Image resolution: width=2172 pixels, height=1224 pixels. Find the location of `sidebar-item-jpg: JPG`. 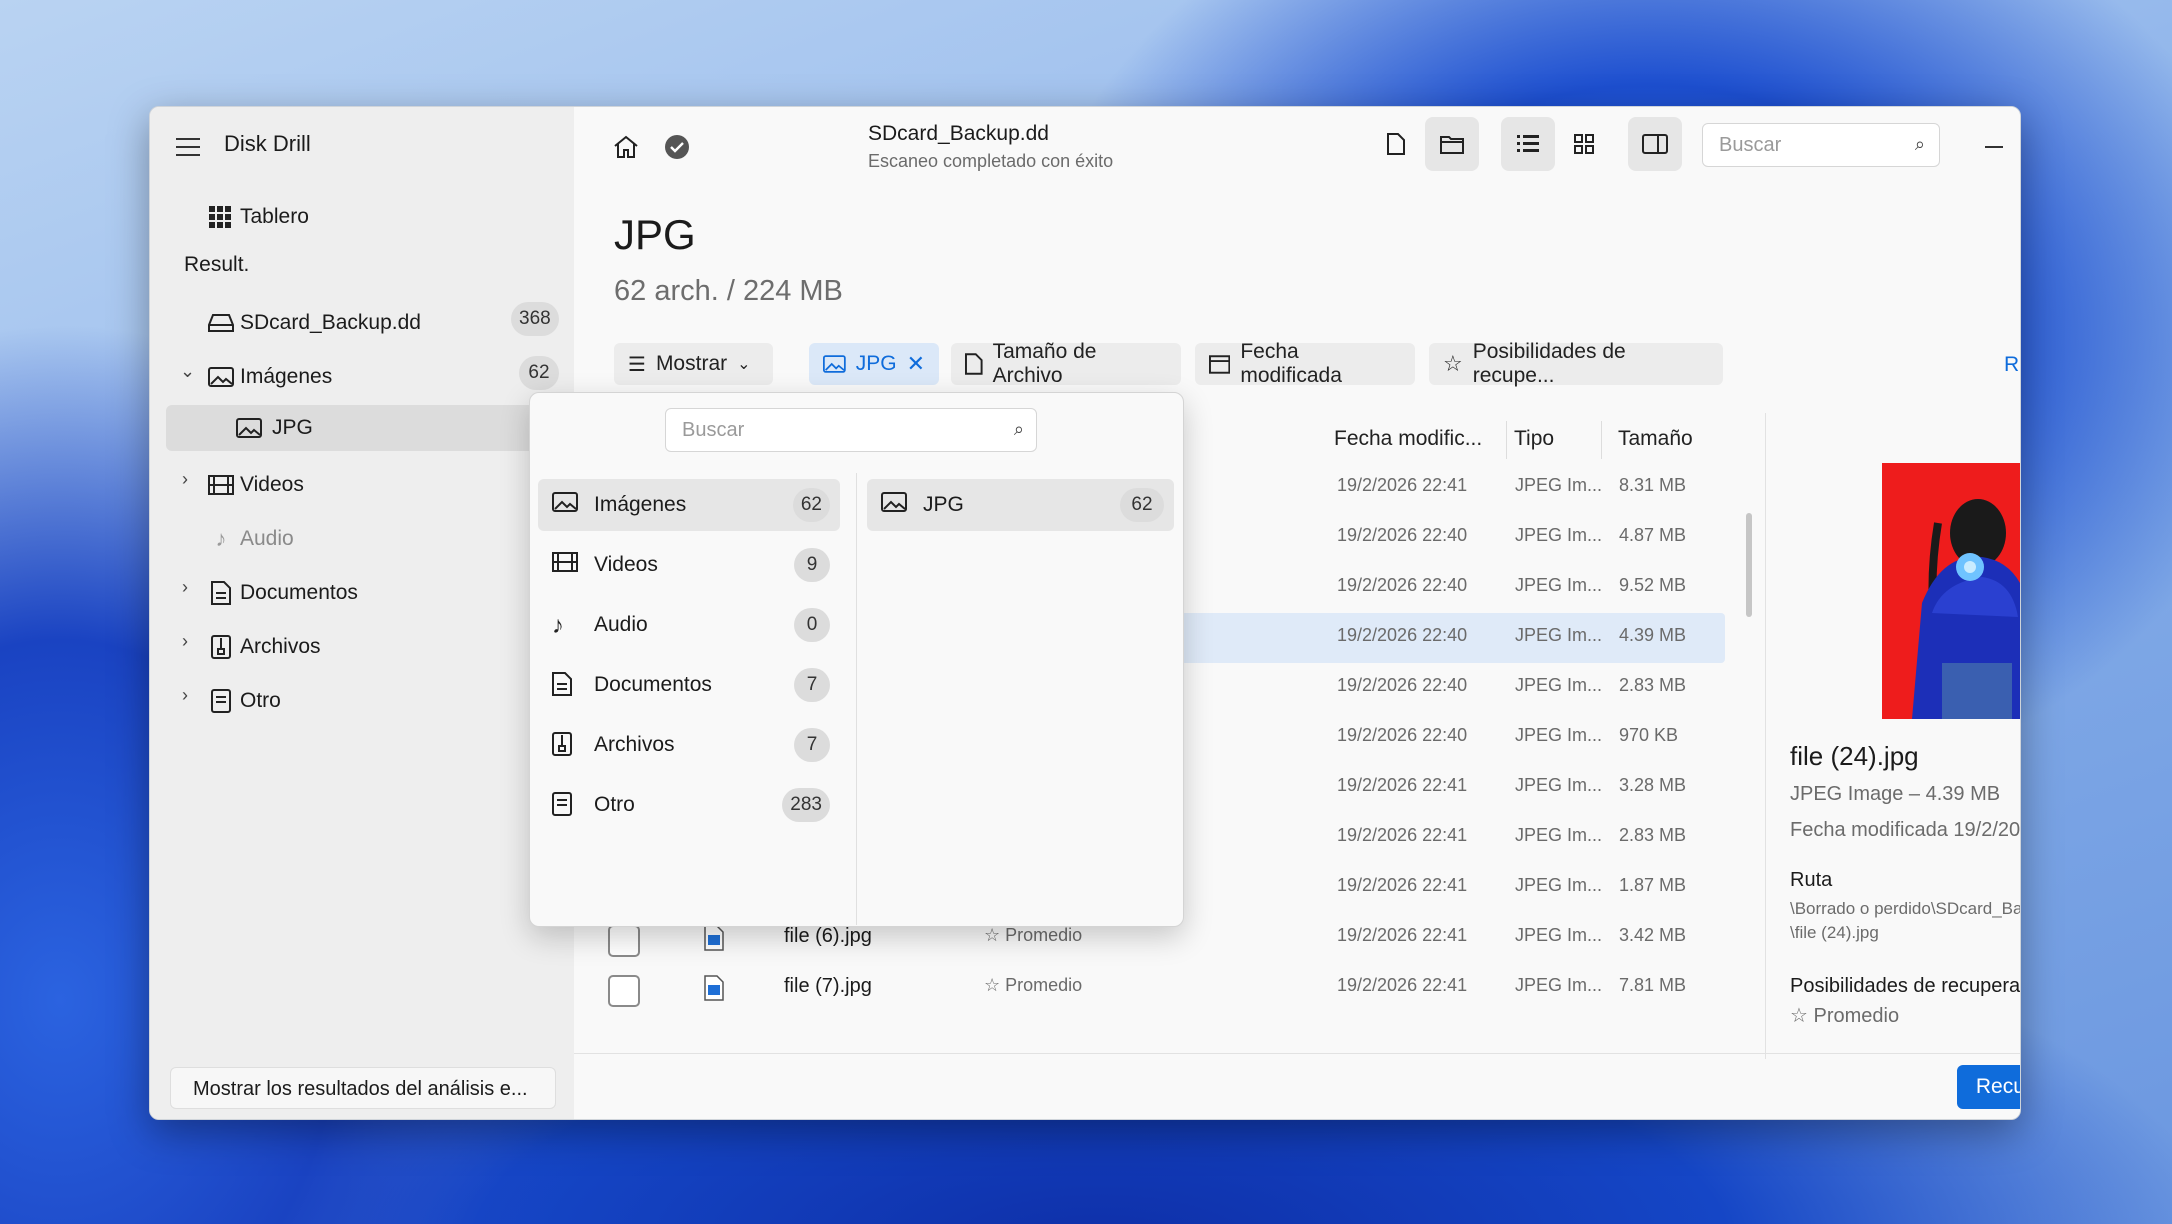

sidebar-item-jpg: JPG is located at coordinates (366, 428).